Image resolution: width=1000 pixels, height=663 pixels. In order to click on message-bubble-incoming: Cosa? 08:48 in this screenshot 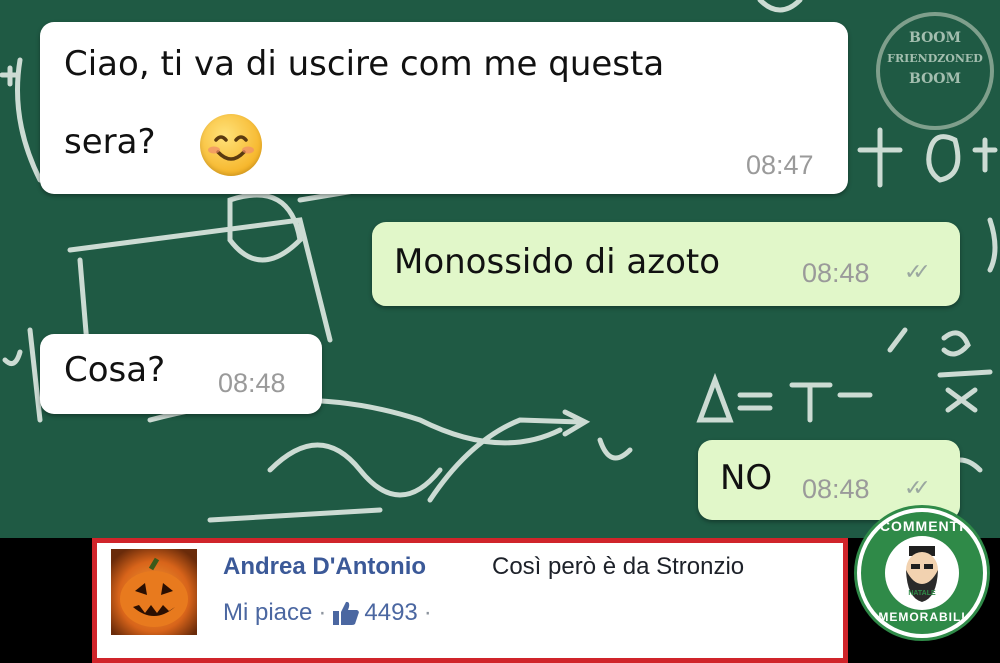, I will do `click(181, 374)`.